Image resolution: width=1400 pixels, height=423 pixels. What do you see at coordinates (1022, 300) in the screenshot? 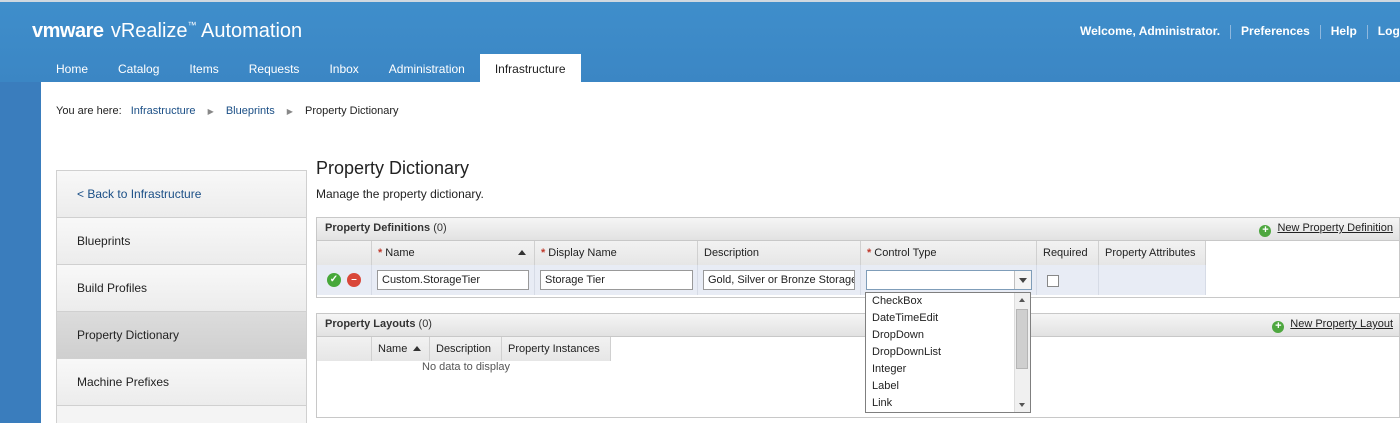
I see `scroll-up-icon` at bounding box center [1022, 300].